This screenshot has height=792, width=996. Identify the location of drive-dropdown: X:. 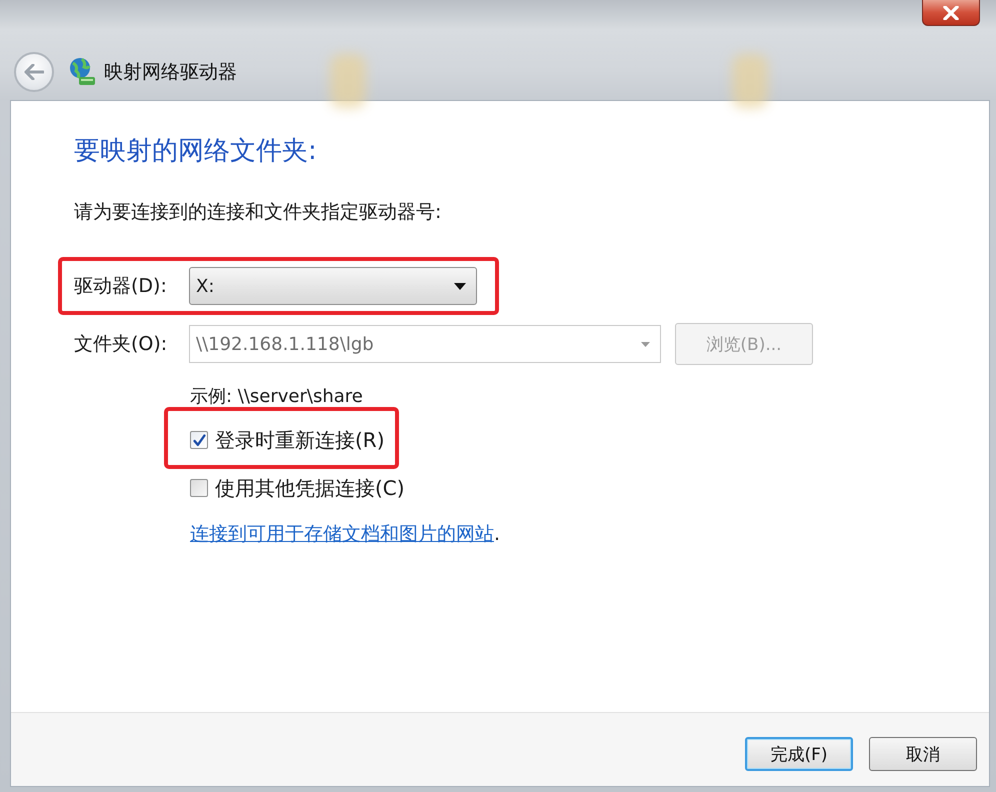
(333, 286).